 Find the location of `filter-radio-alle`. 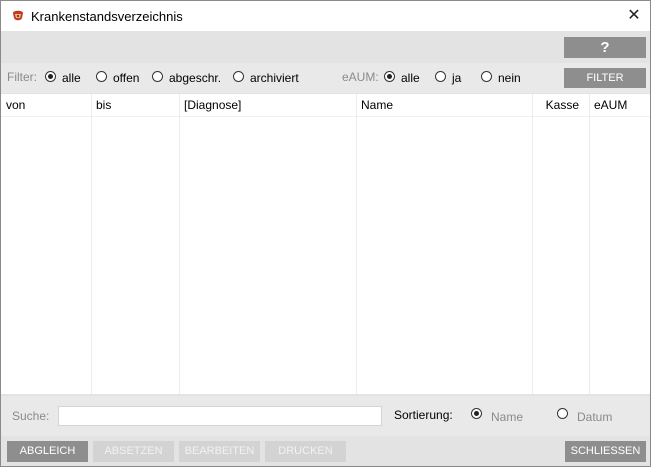

filter-radio-alle is located at coordinates (50, 76).